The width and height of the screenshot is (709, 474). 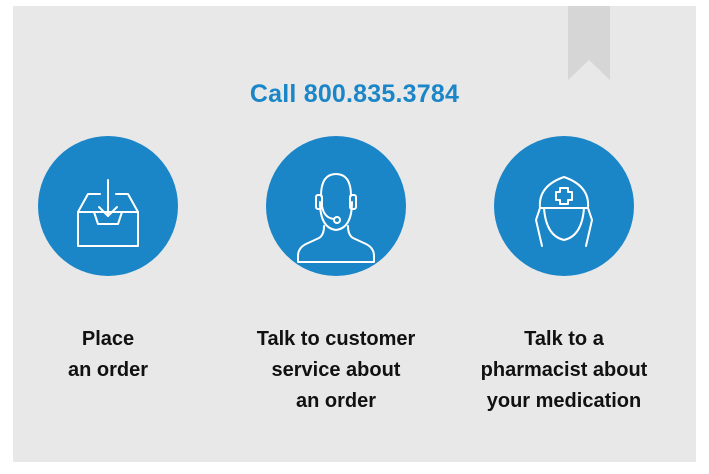 I want to click on headset-agent-icon, so click(x=336, y=218).